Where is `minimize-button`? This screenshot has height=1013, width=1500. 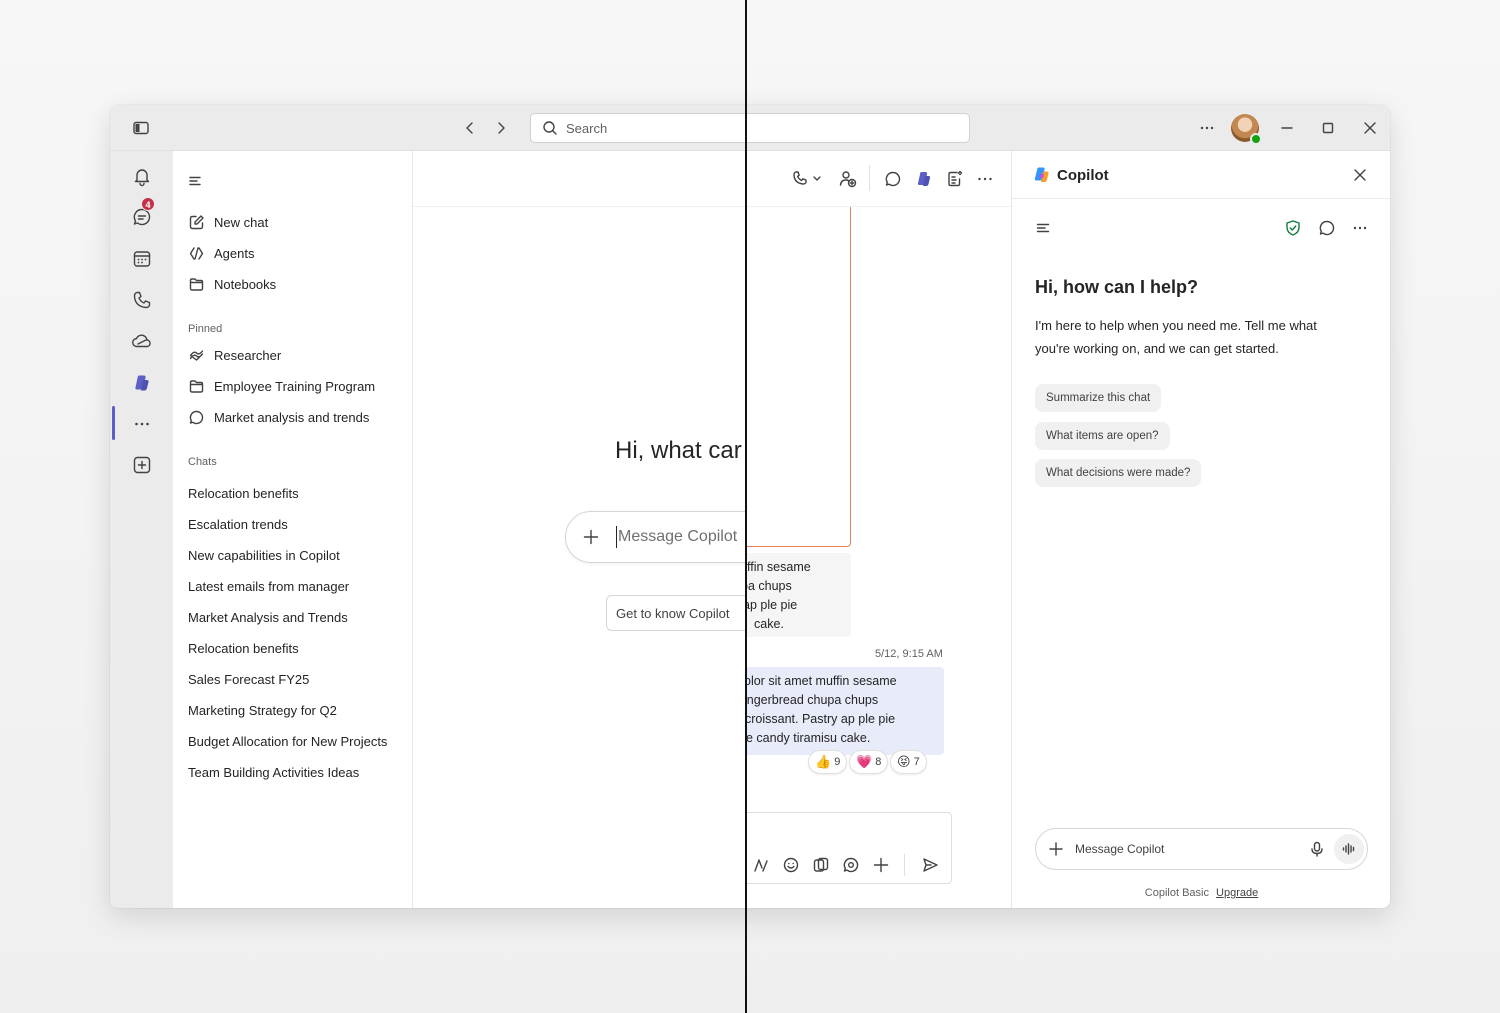
minimize-button is located at coordinates (1287, 128).